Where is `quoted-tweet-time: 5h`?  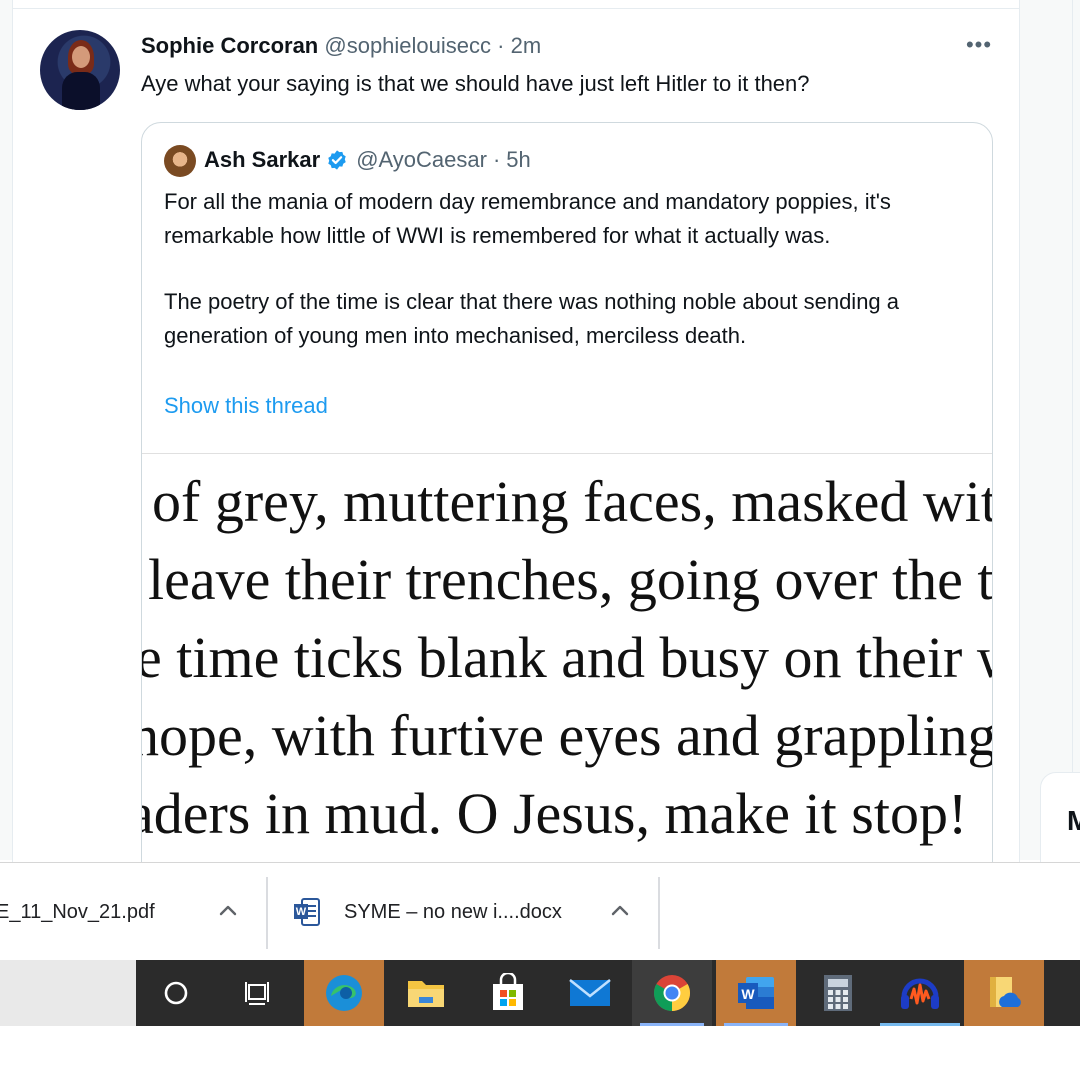
quoted-tweet-time: 5h is located at coordinates (518, 159).